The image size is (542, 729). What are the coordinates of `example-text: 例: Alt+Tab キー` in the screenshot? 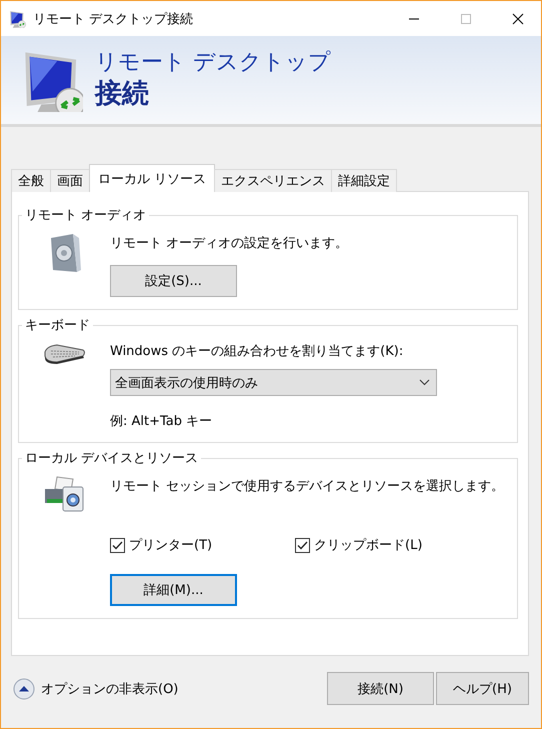 It's located at (161, 421).